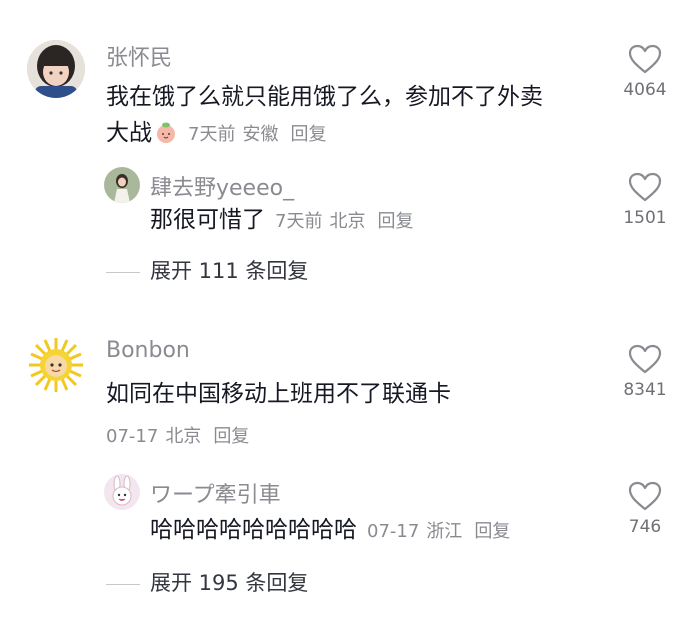 This screenshot has width=690, height=620. I want to click on comment-text: 我在饿了么就只能用饿了么，参加不了外卖 大战 7天前 安徽 回复, so click(361, 116).